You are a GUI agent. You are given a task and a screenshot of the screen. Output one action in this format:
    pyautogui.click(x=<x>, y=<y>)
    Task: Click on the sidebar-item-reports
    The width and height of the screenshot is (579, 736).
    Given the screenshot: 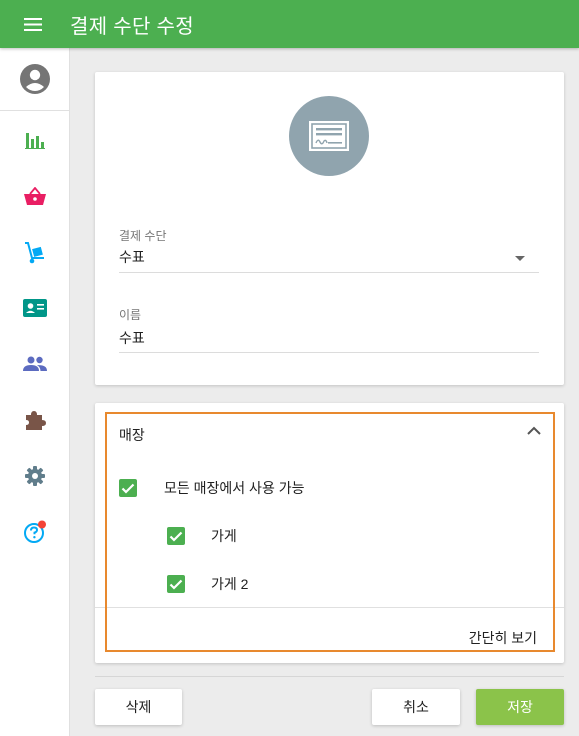 What is the action you would take?
    pyautogui.click(x=34, y=140)
    